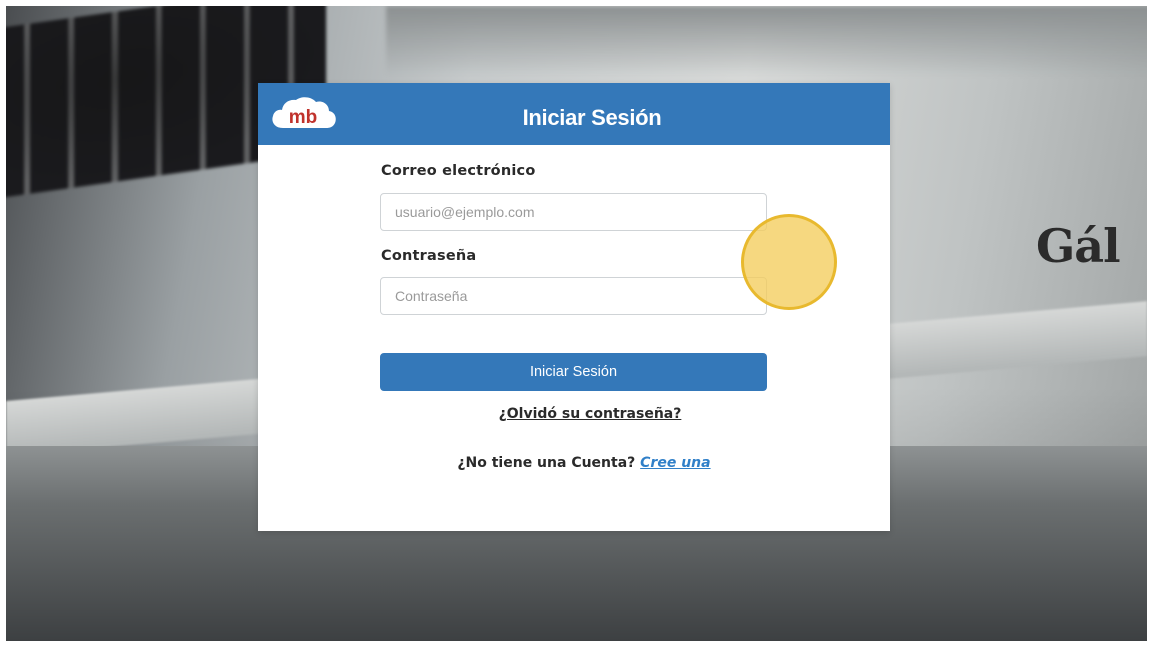  I want to click on login-header: mb Iniciar Sesión, so click(574, 114).